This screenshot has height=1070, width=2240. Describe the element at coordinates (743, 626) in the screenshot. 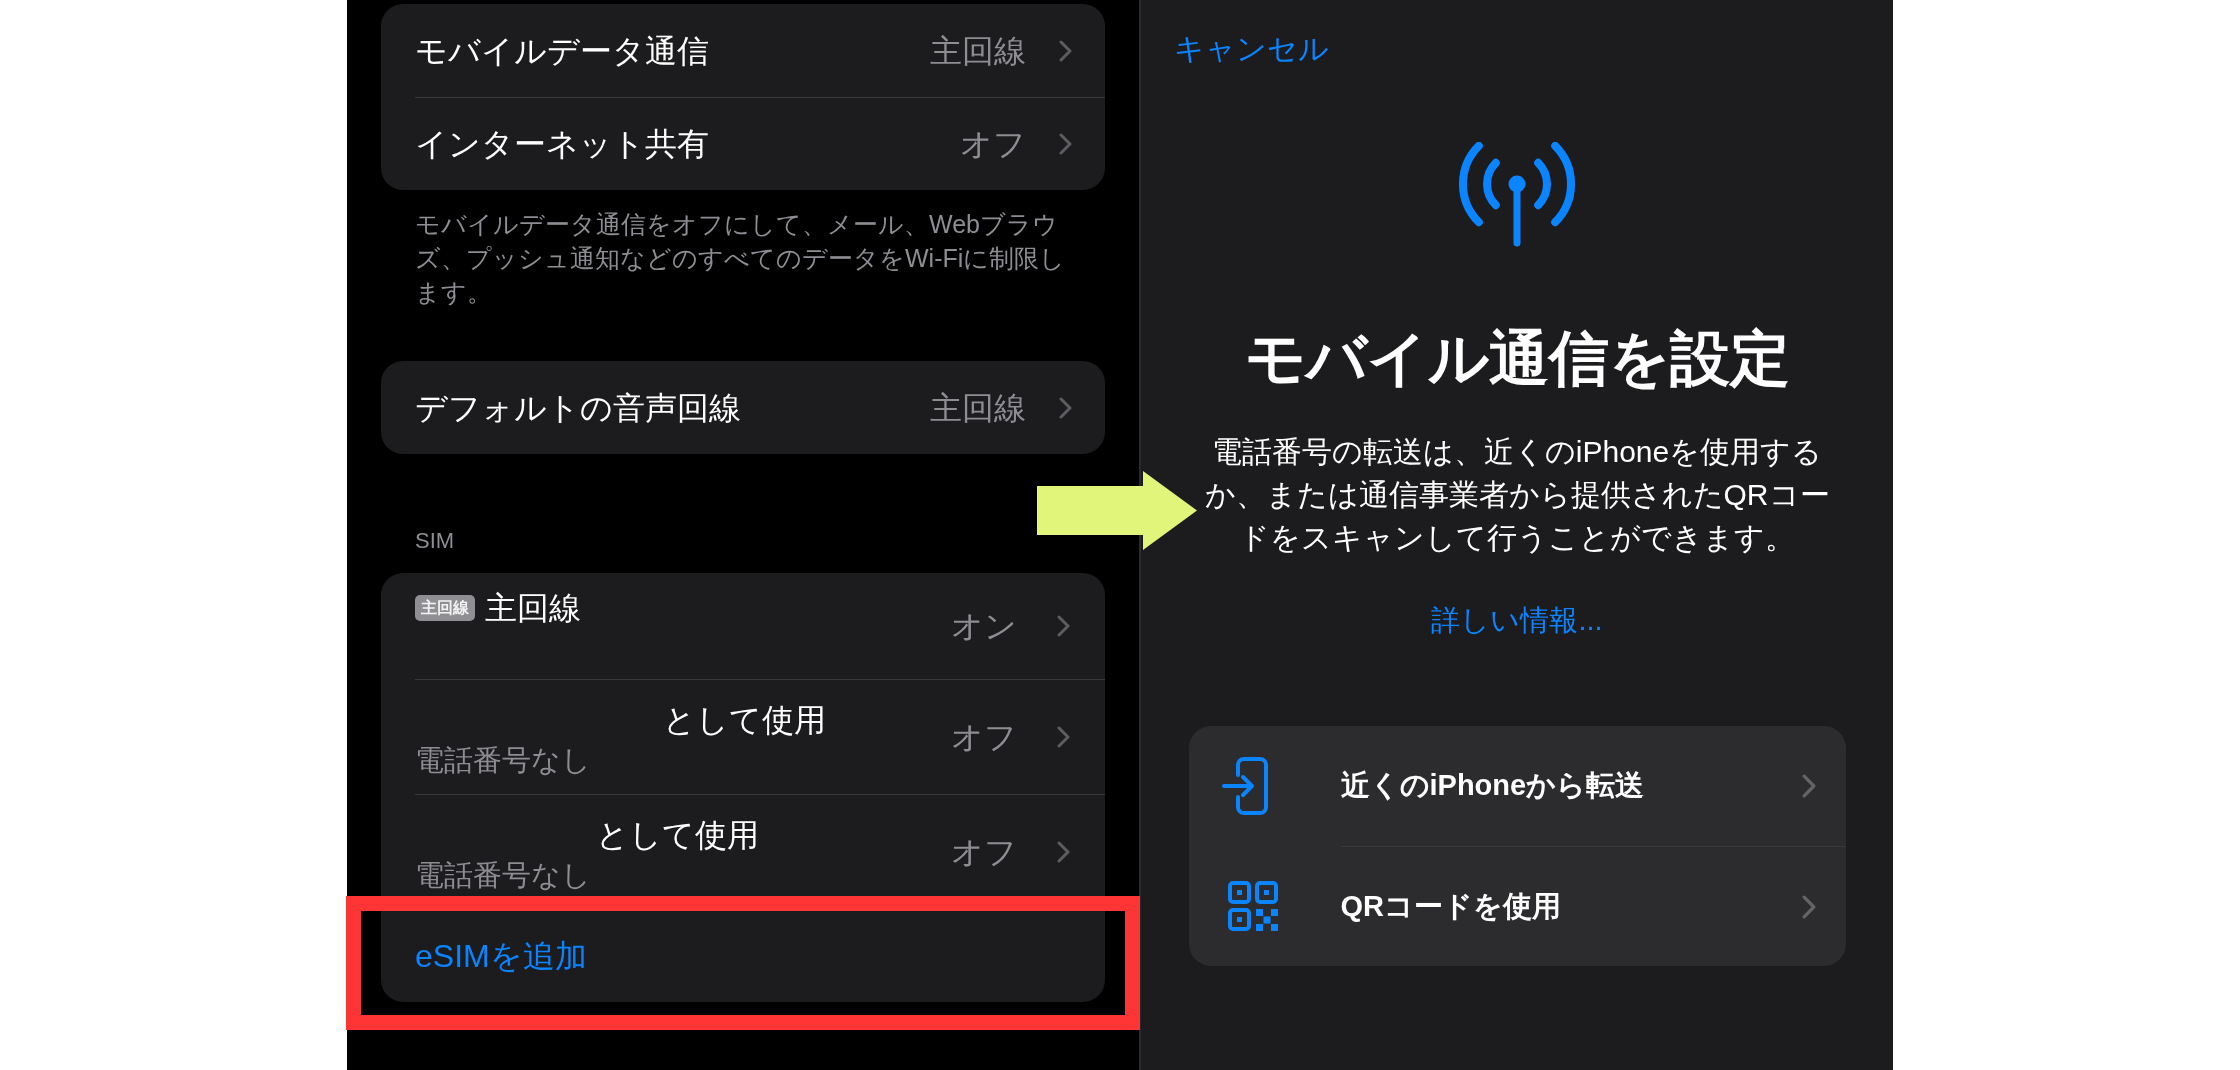

I see `sim-line-row: 主回線 主回線 オン` at that location.